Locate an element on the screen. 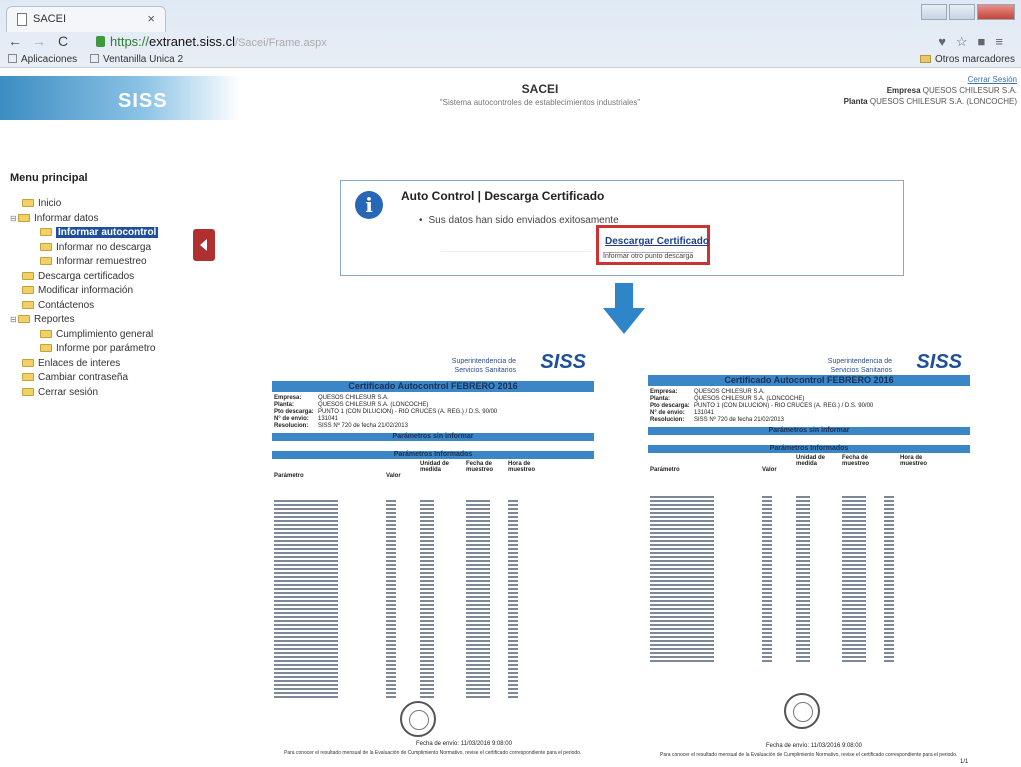 This screenshot has height=767, width=1021. window-close-button is located at coordinates (996, 12).